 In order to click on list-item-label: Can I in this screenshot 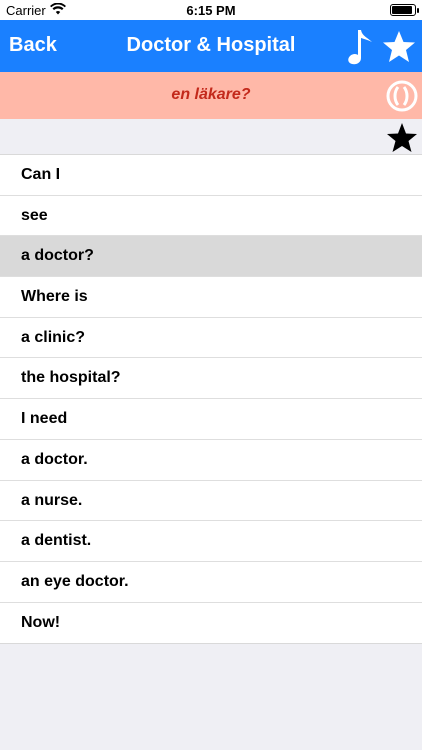, I will do `click(41, 174)`.